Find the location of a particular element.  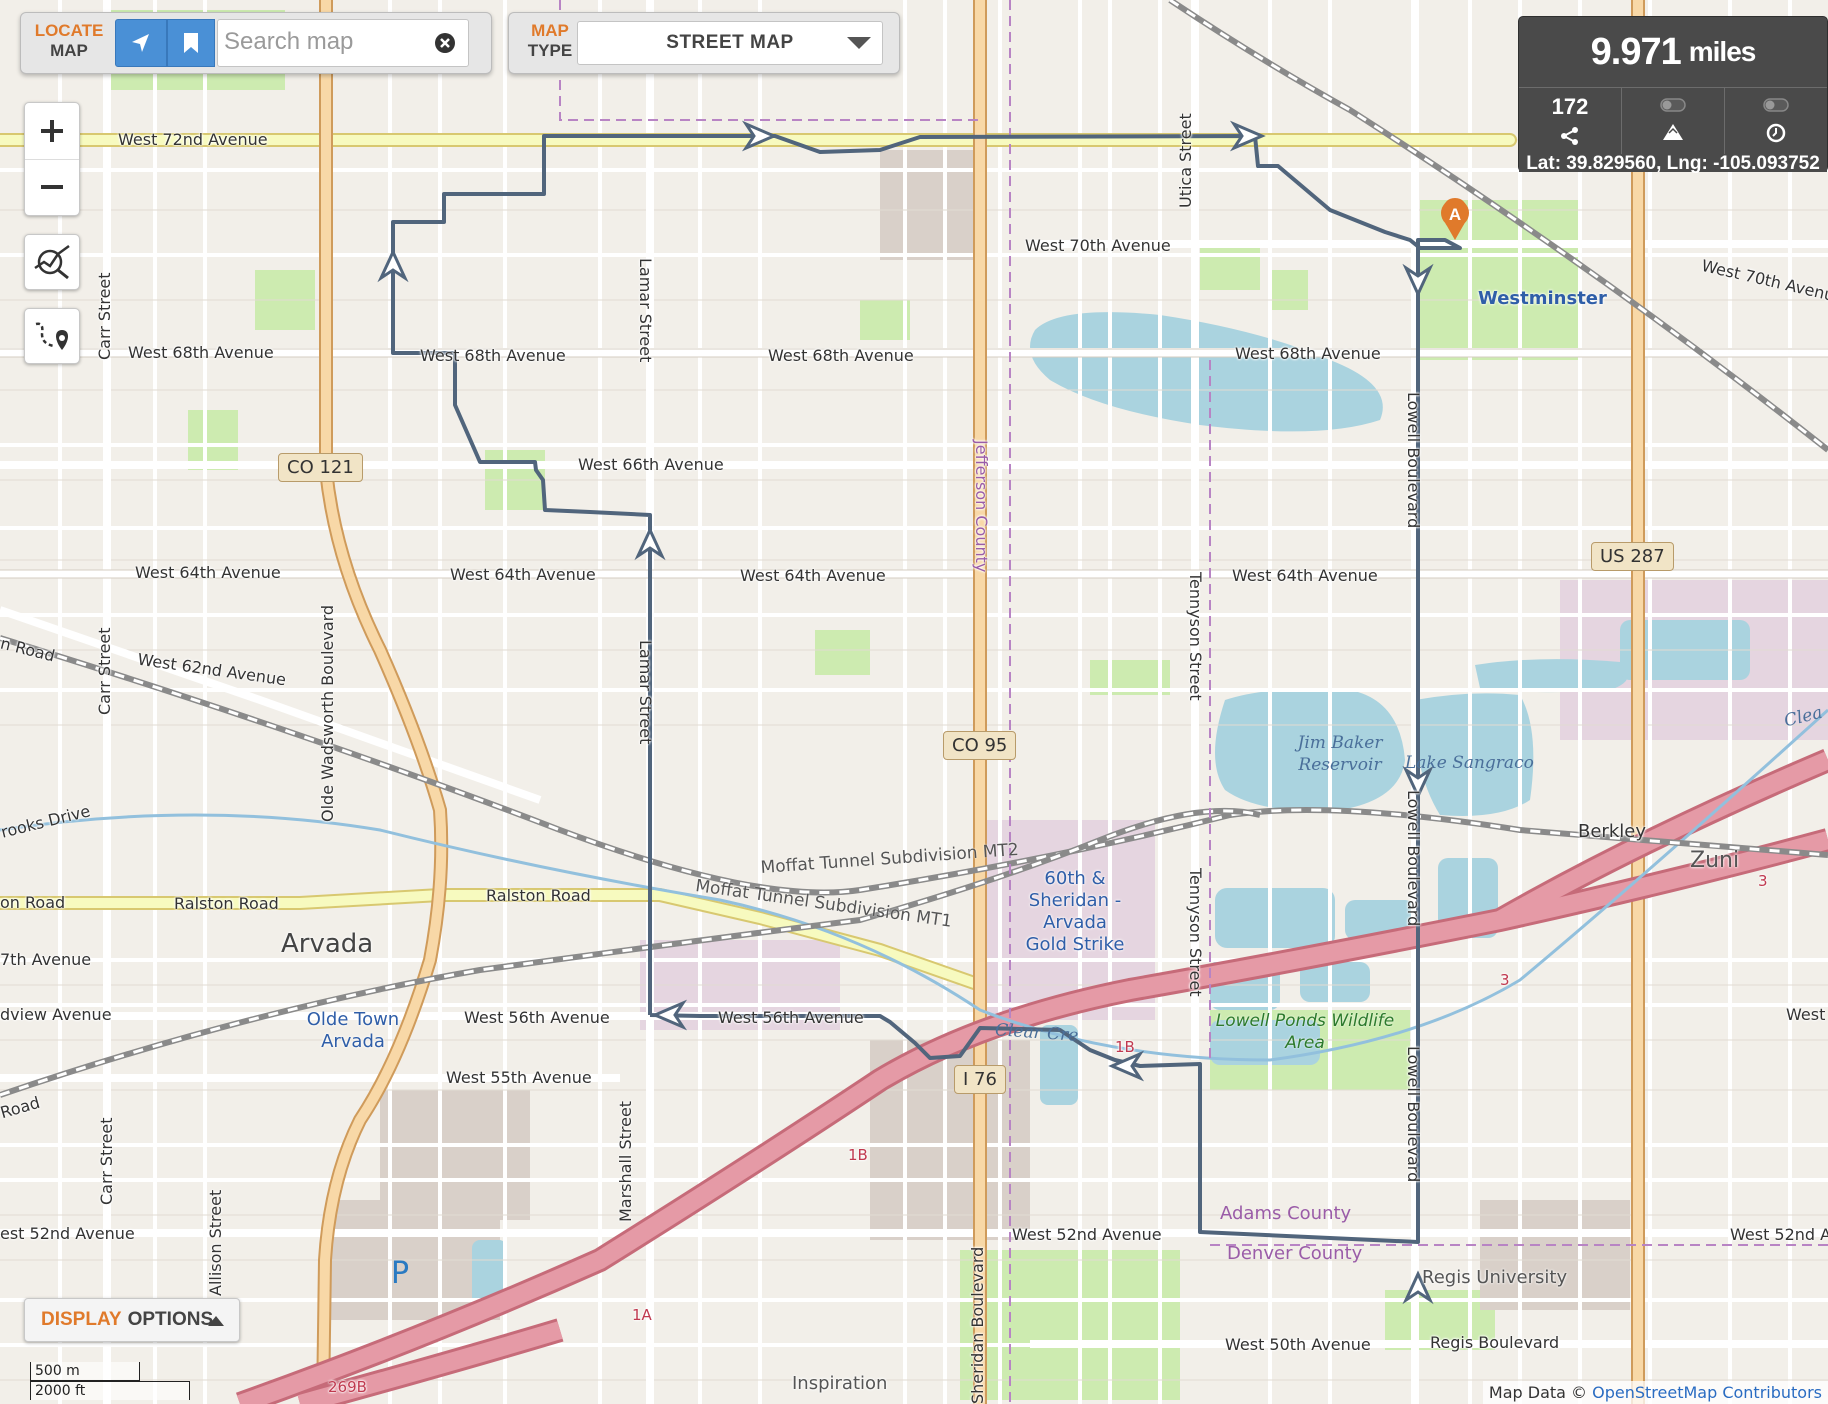

plus-icon is located at coordinates (52, 131).